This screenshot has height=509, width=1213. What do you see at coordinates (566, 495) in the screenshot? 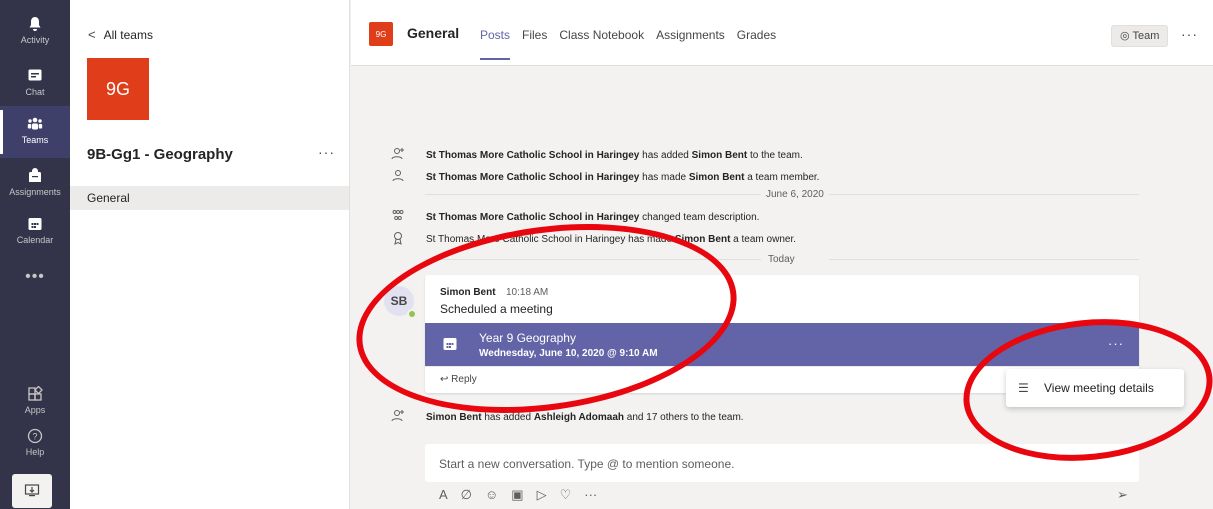
I see `praise-icon: ♡` at bounding box center [566, 495].